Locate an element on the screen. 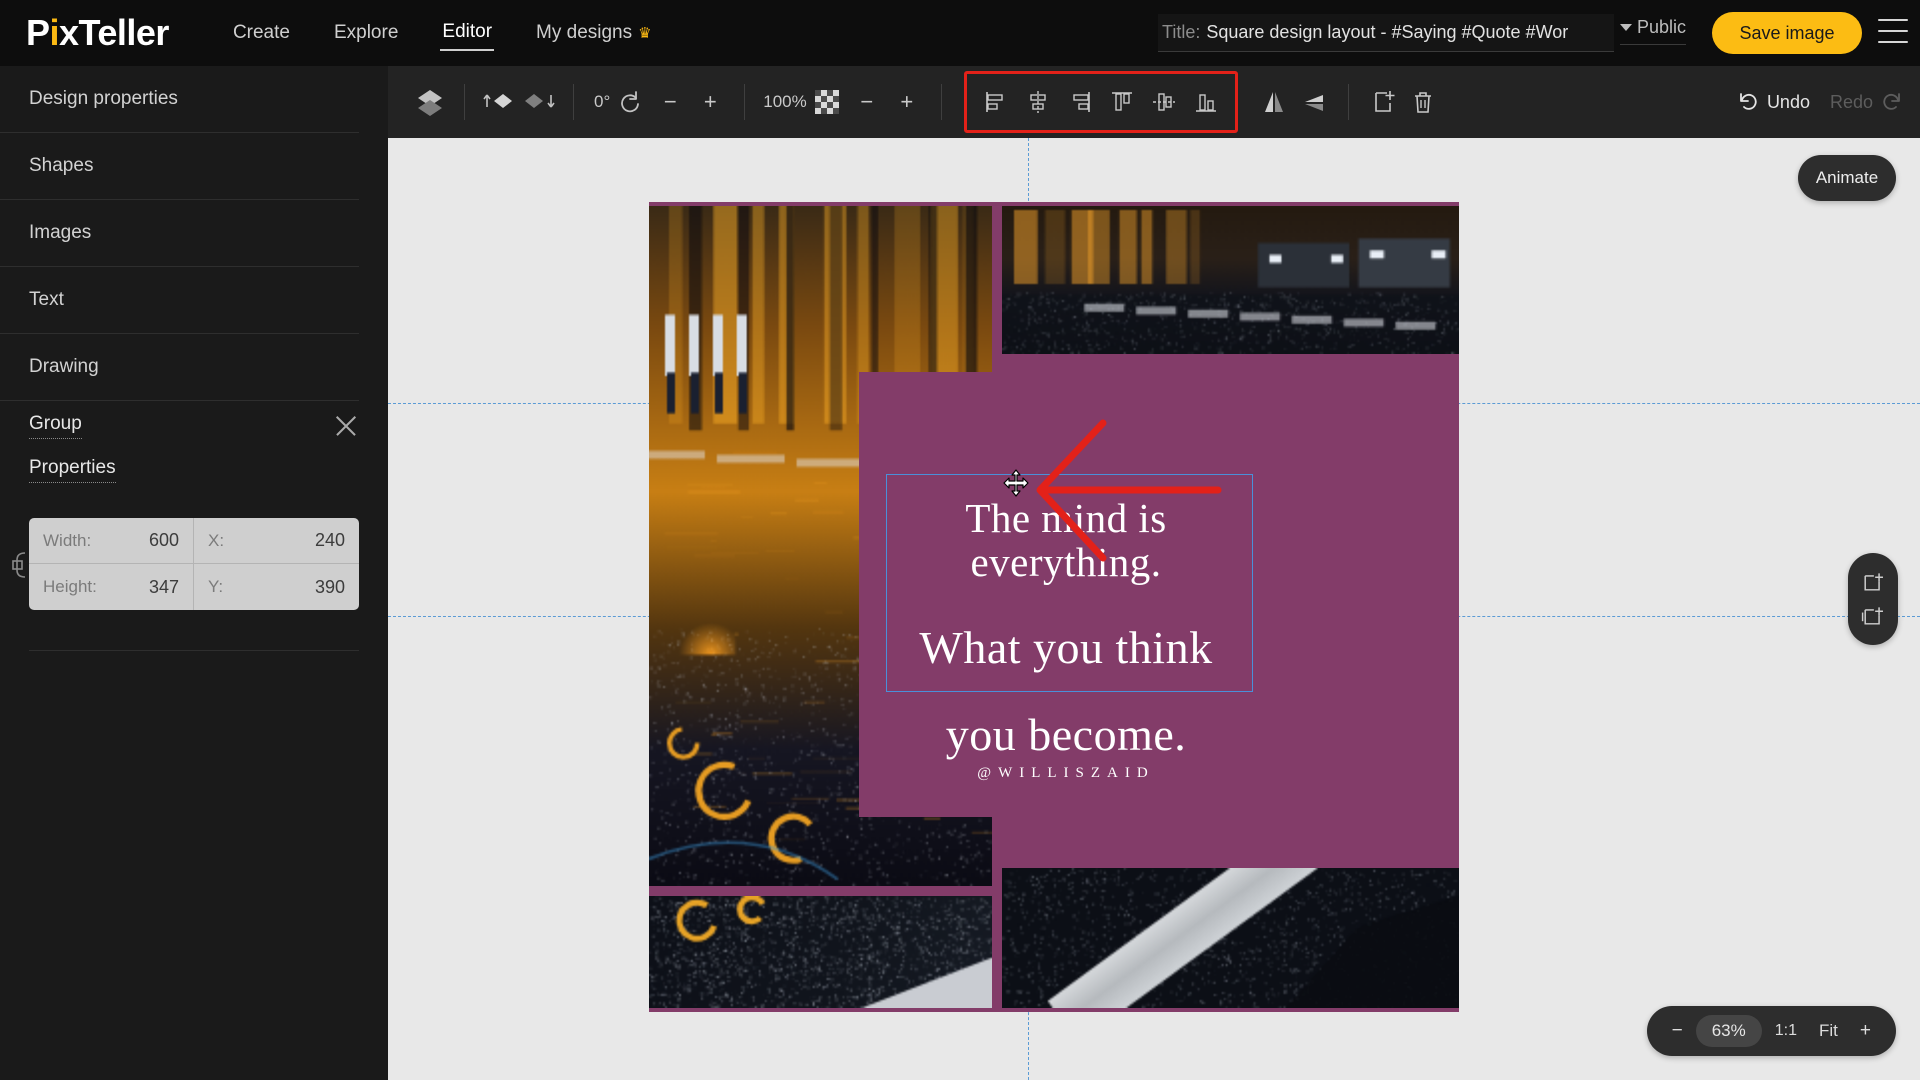 The width and height of the screenshot is (1920, 1080). height-value: 347 is located at coordinates (163, 586).